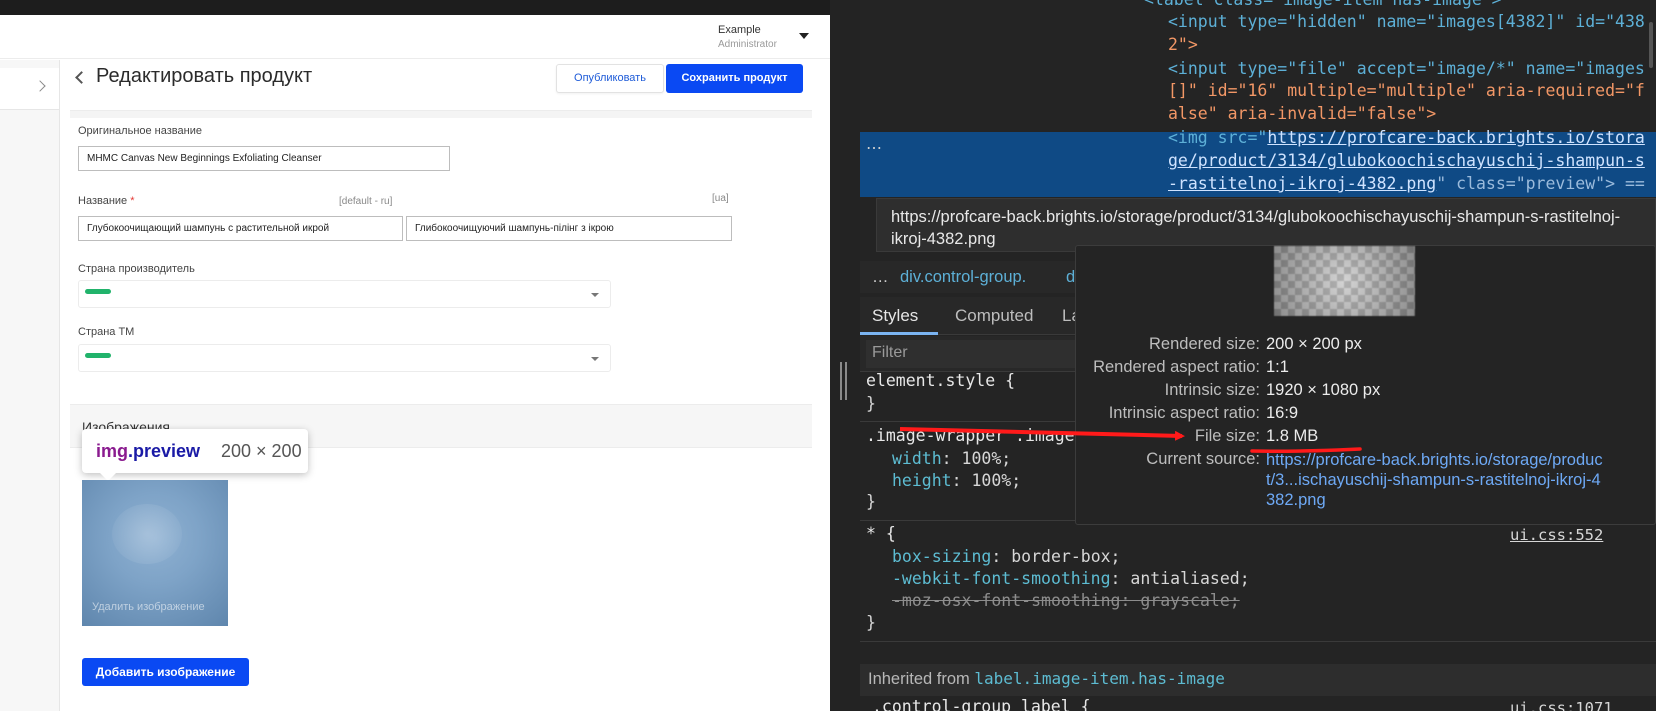 The width and height of the screenshot is (1656, 711). What do you see at coordinates (165, 672) in the screenshot?
I see `add-image-button: Добавить изображение` at bounding box center [165, 672].